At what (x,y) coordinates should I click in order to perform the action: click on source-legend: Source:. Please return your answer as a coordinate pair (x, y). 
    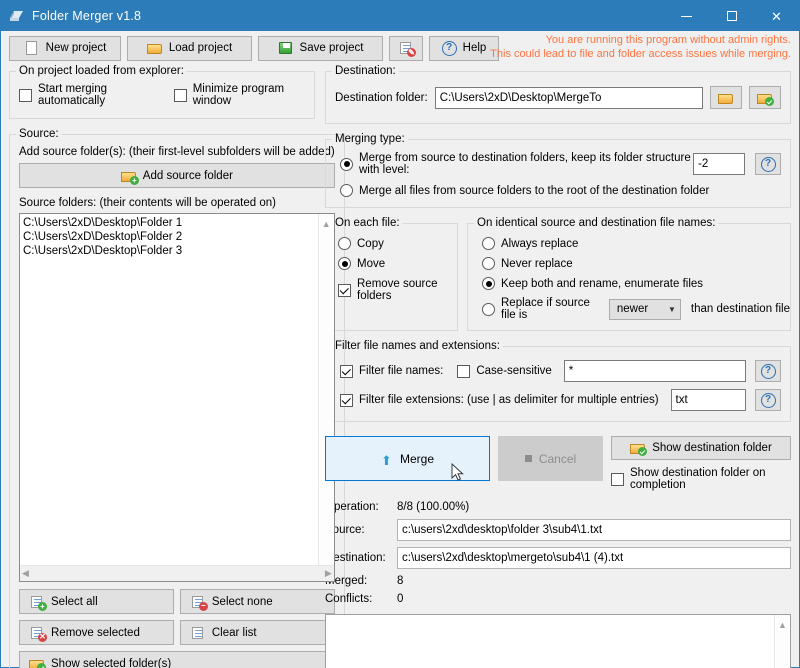
    Looking at the image, I should click on (39, 134).